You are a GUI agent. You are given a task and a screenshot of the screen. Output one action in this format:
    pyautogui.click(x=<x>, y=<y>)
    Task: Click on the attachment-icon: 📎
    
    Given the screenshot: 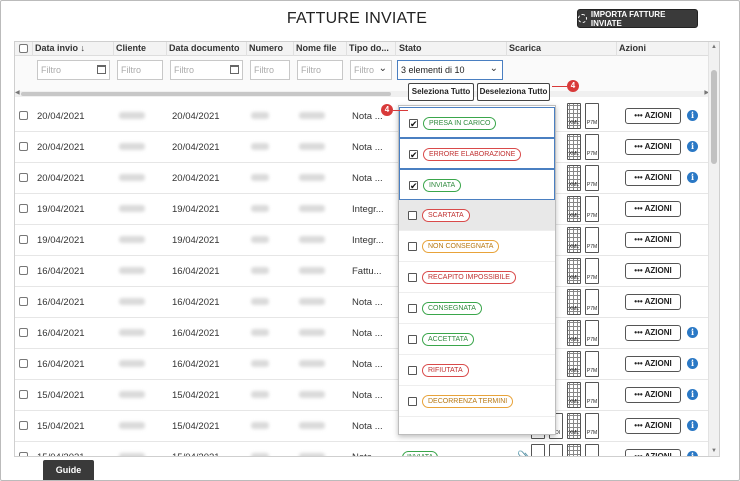 What is the action you would take?
    pyautogui.click(x=524, y=453)
    